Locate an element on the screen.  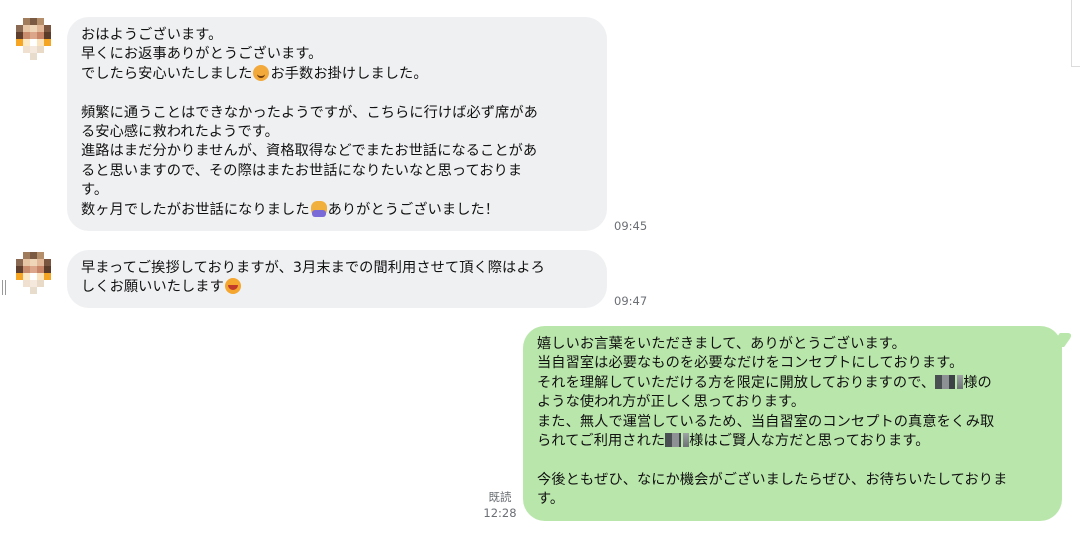
message-line: 今後ともぜひ、なにか機会がございましたらぜひ、お待ちいたしておりま is located at coordinates (772, 479).